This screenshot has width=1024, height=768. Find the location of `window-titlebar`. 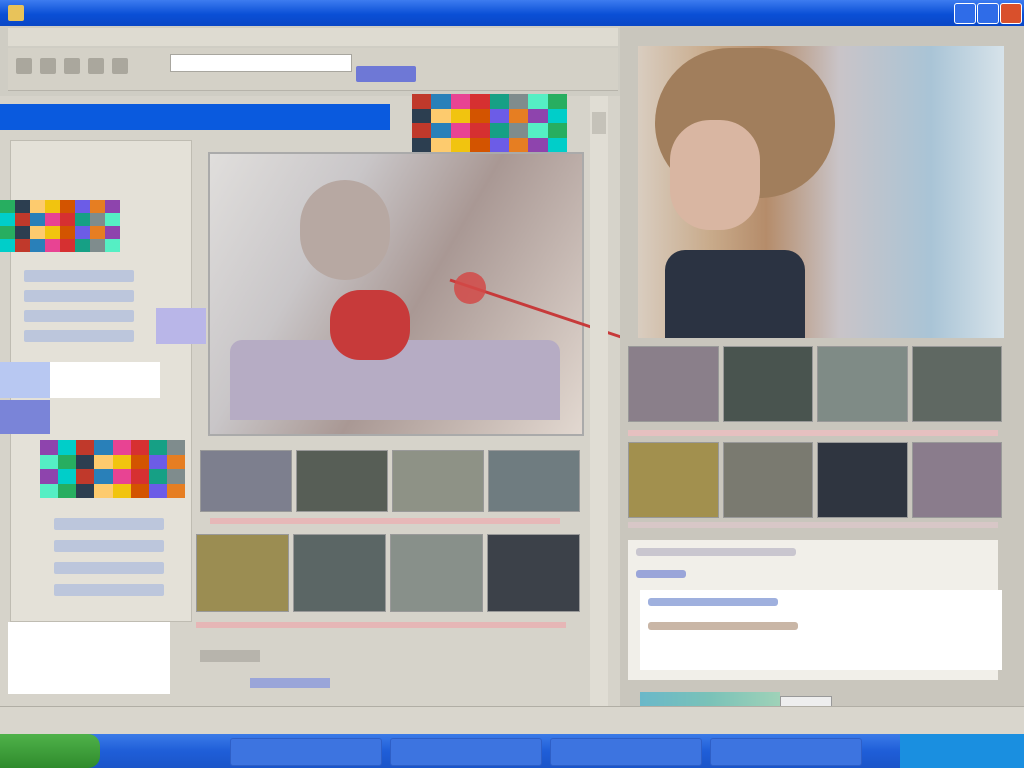

window-titlebar is located at coordinates (512, 13).